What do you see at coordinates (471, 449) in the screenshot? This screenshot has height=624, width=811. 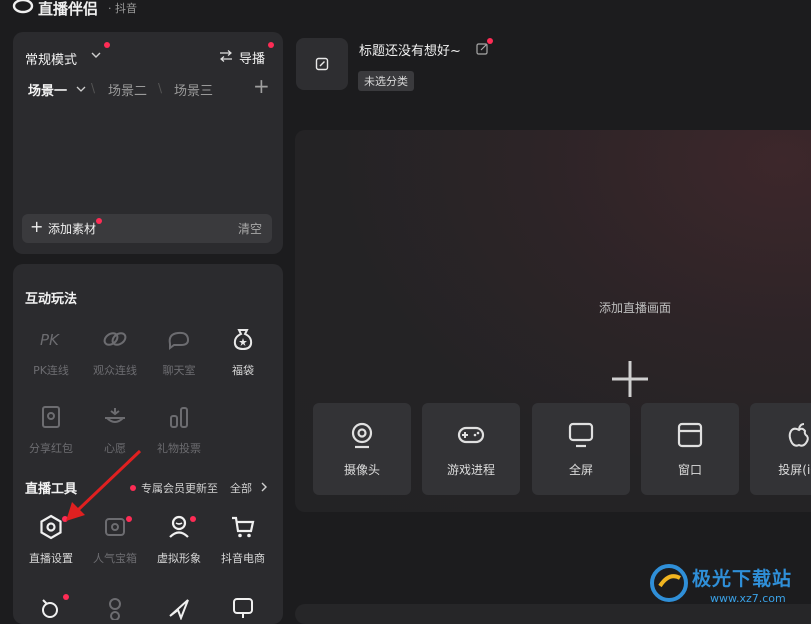 I see `source-game: 游戏进程` at bounding box center [471, 449].